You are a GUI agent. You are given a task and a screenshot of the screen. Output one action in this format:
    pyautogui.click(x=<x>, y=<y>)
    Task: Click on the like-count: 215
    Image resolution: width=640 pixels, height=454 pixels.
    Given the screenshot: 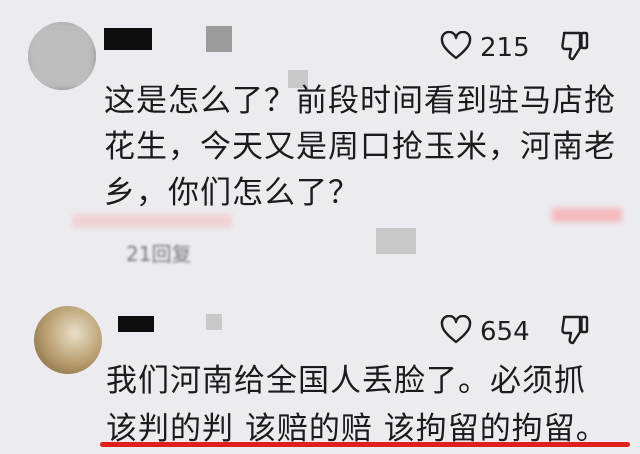 What is the action you would take?
    pyautogui.click(x=505, y=48)
    